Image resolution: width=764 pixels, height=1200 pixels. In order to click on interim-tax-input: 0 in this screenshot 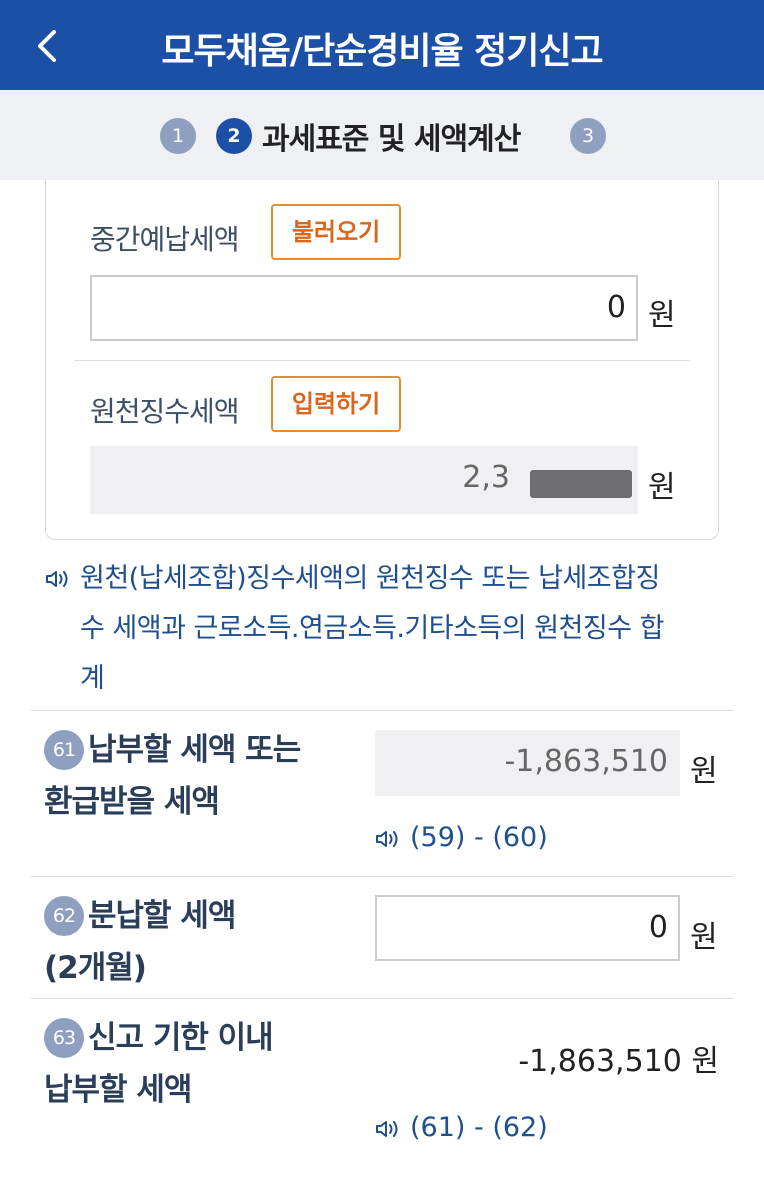, I will do `click(364, 308)`.